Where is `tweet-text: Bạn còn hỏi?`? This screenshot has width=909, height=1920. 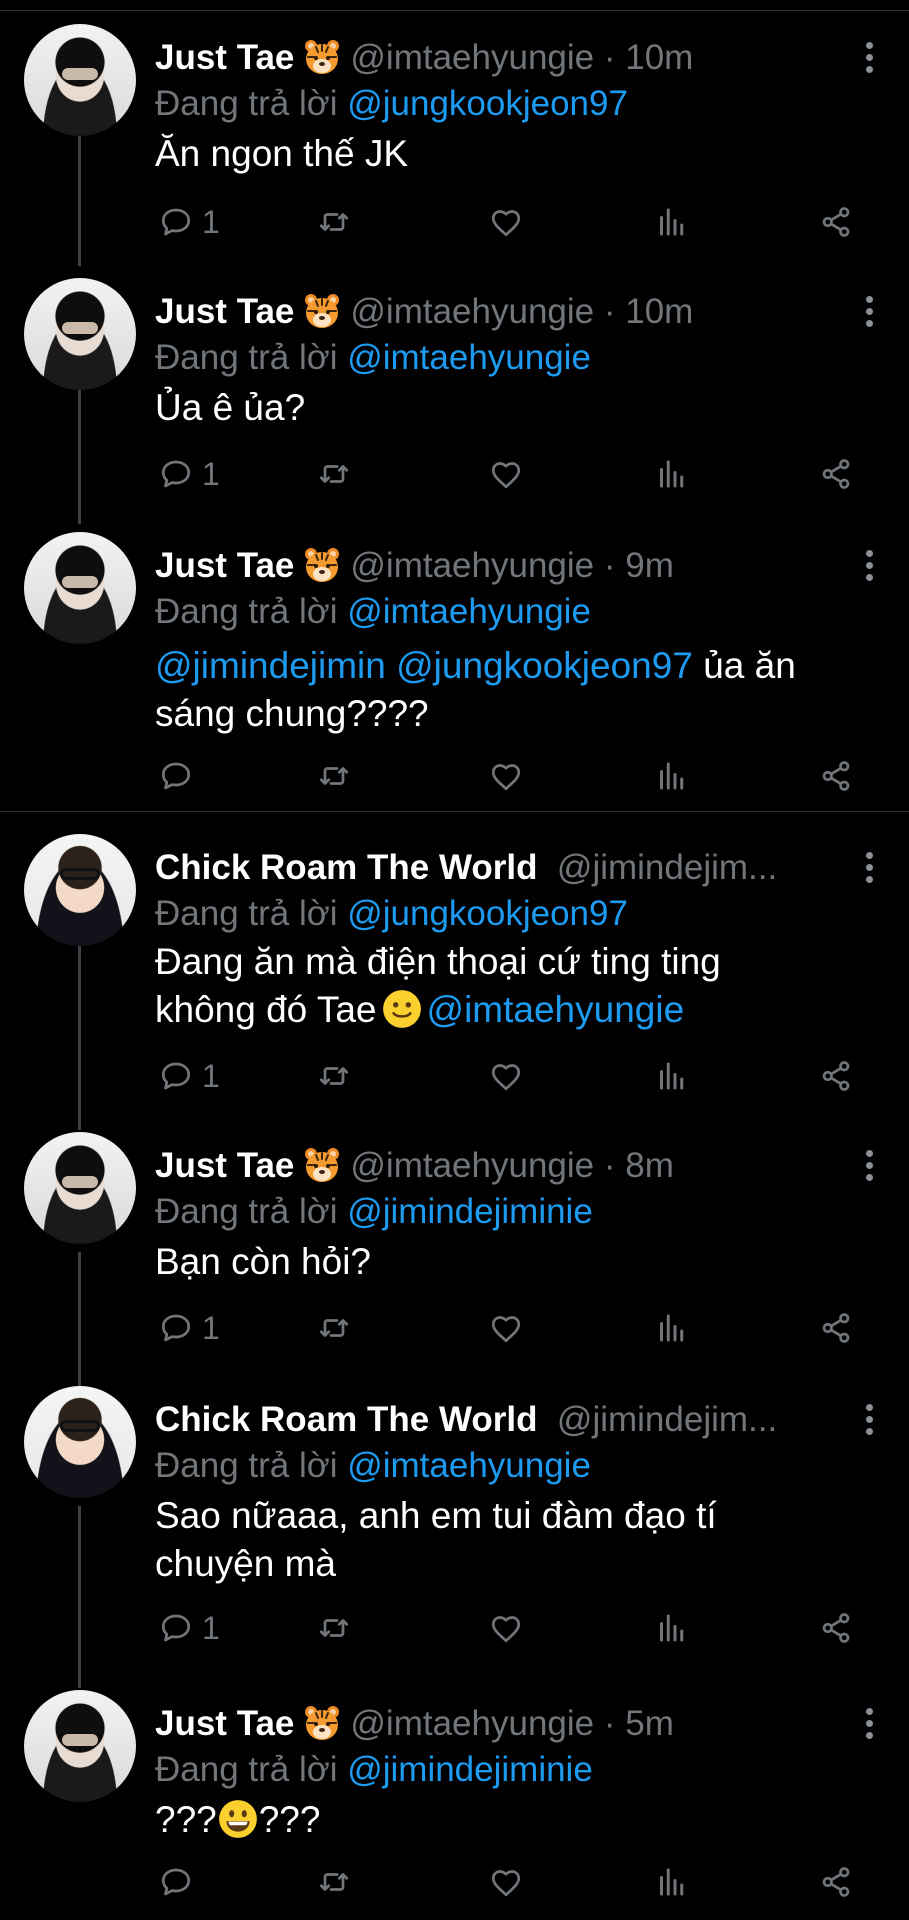 tweet-text: Bạn còn hỏi? is located at coordinates (515, 1262).